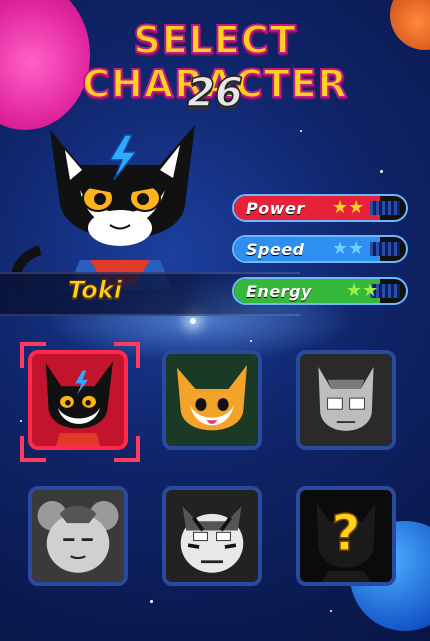  I want to click on character-portrait, so click(103, 207).